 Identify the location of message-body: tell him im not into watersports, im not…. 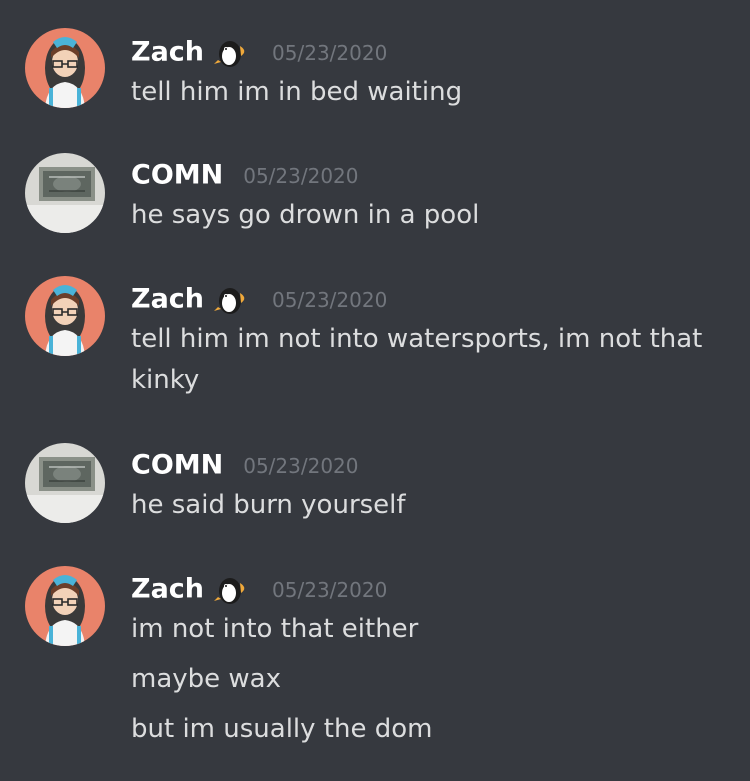
(431, 360).